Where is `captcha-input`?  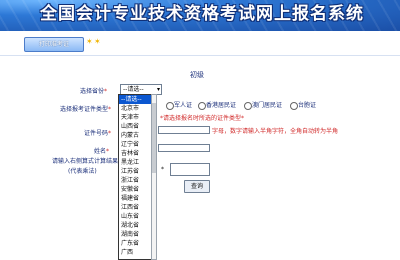 captcha-input is located at coordinates (190, 169).